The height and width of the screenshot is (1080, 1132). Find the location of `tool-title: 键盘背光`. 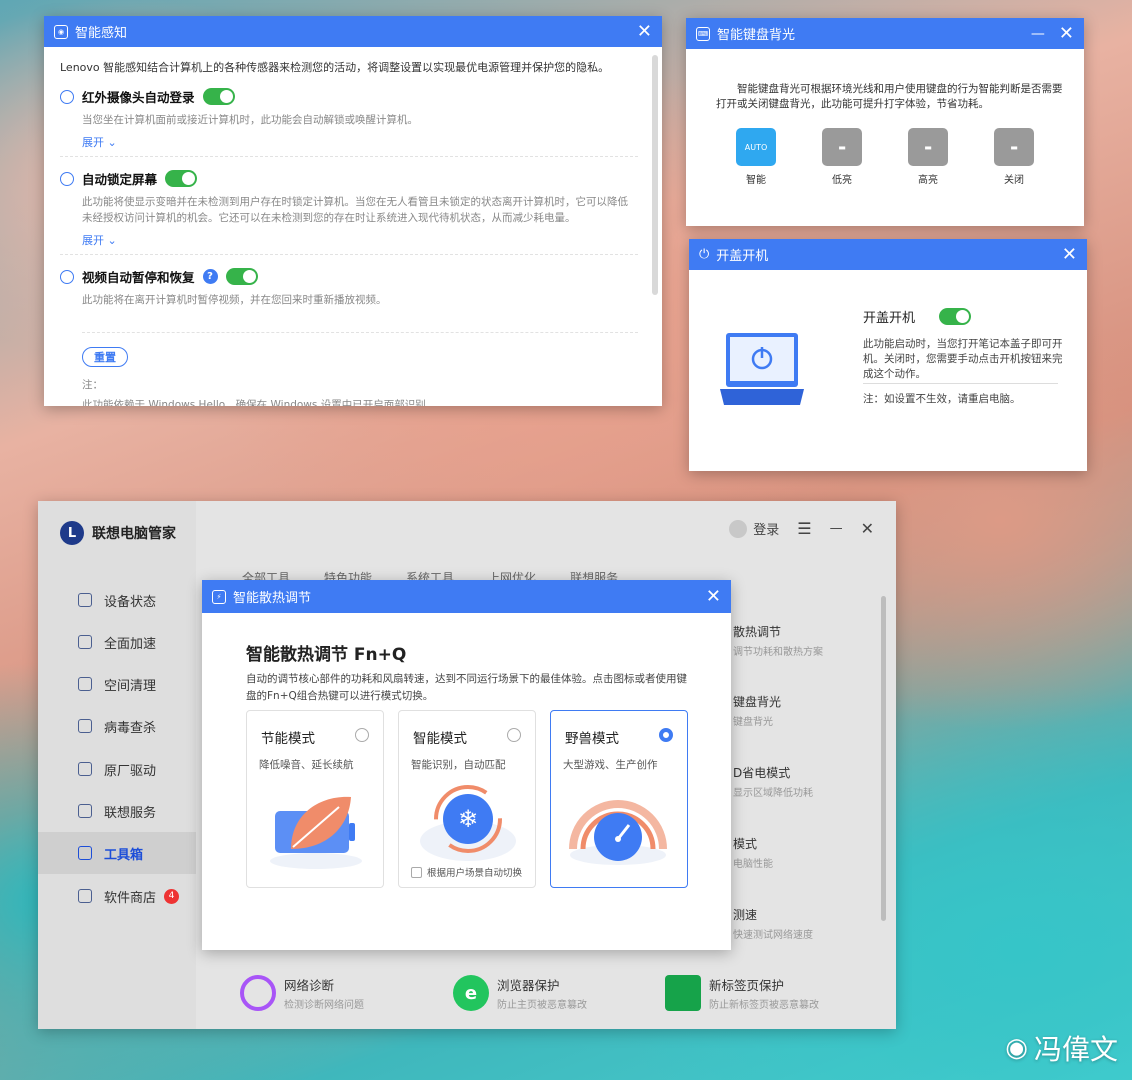

tool-title: 键盘背光 is located at coordinates (757, 702).